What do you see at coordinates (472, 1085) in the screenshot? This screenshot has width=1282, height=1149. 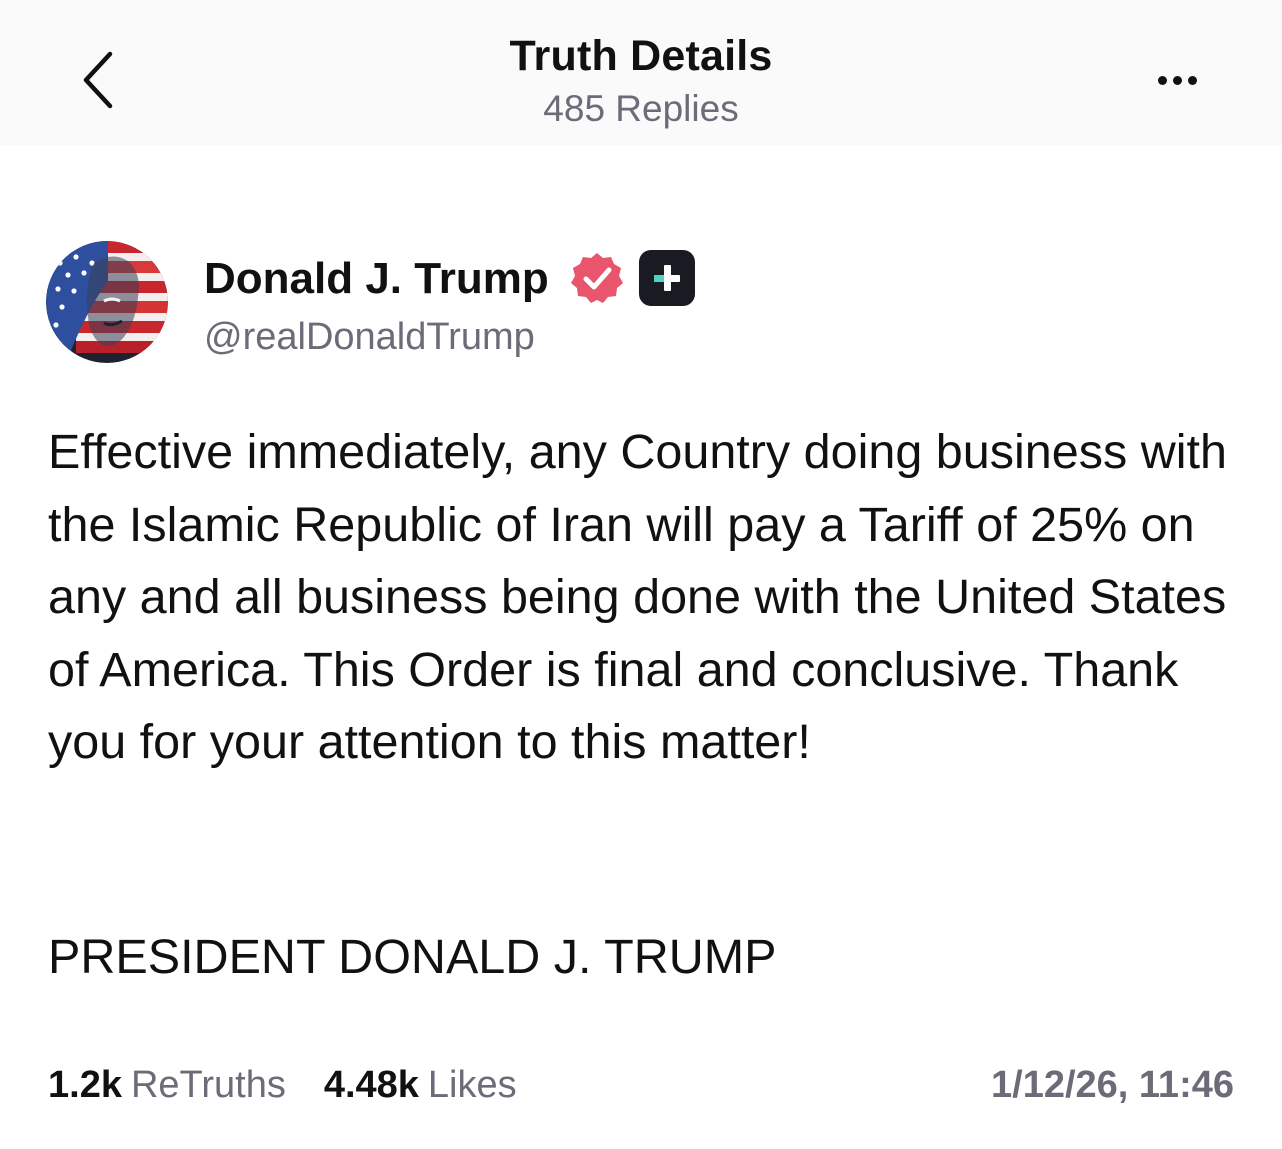 I see `likes-label: Likes` at bounding box center [472, 1085].